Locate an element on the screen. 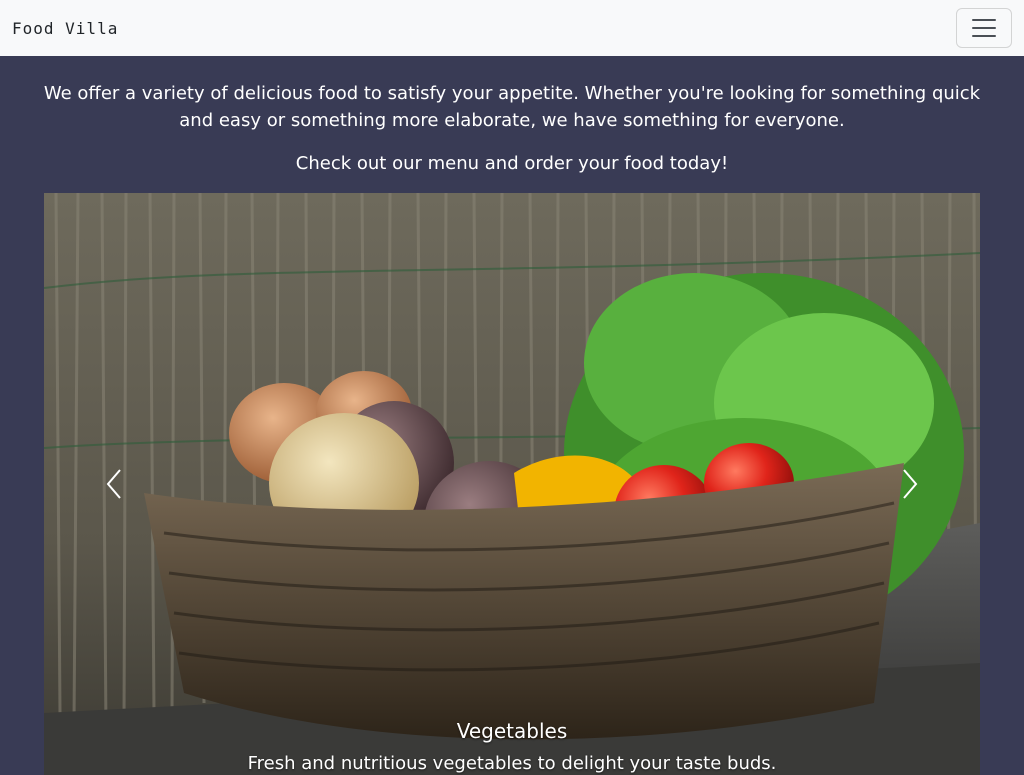  chevron-left-icon is located at coordinates (113, 484).